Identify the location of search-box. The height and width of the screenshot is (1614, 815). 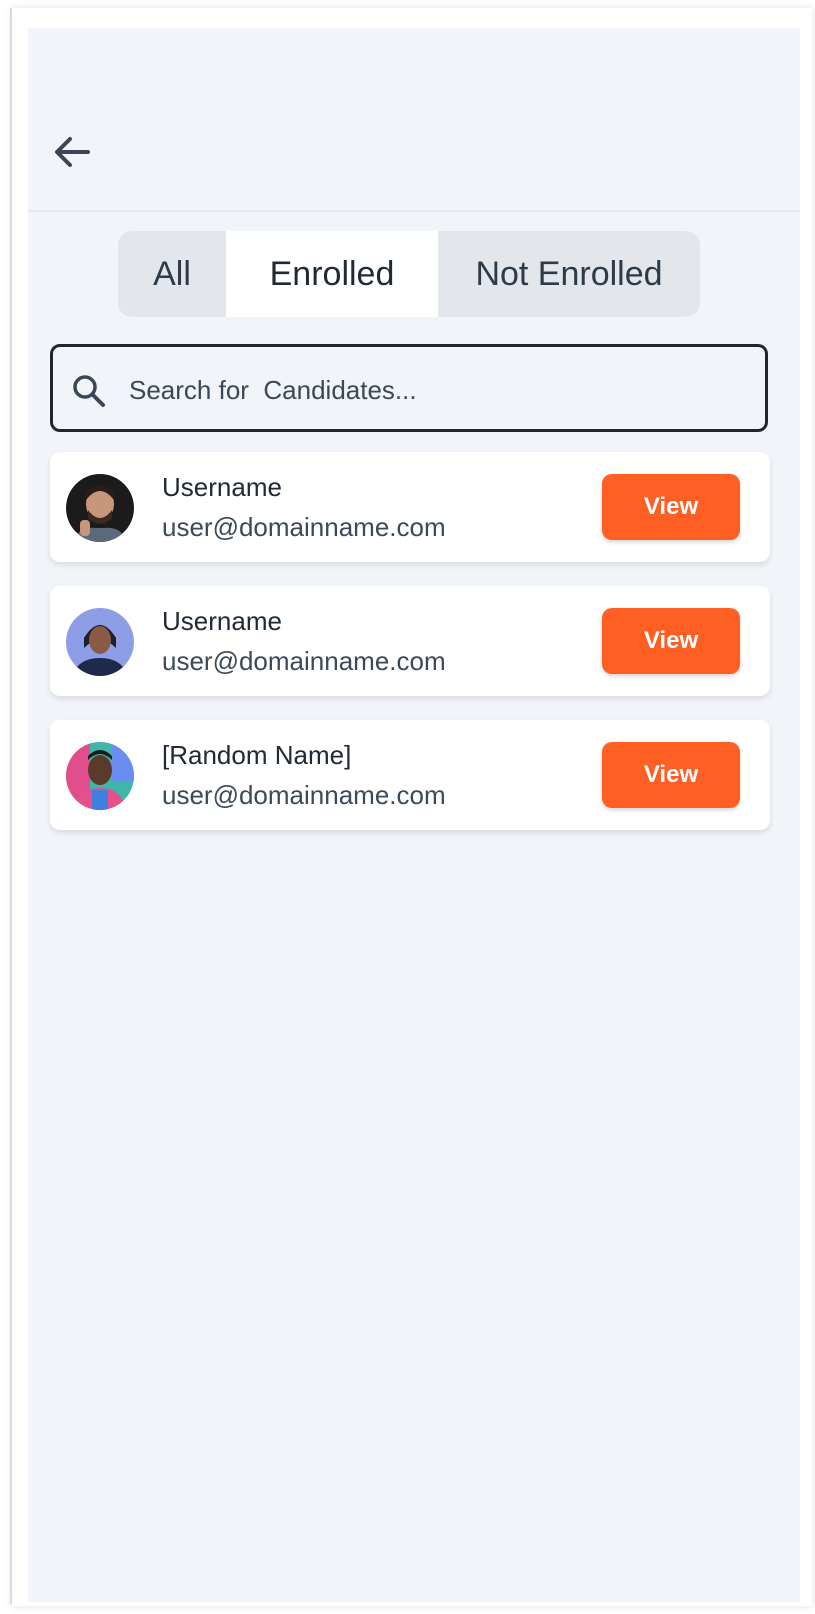
(409, 388).